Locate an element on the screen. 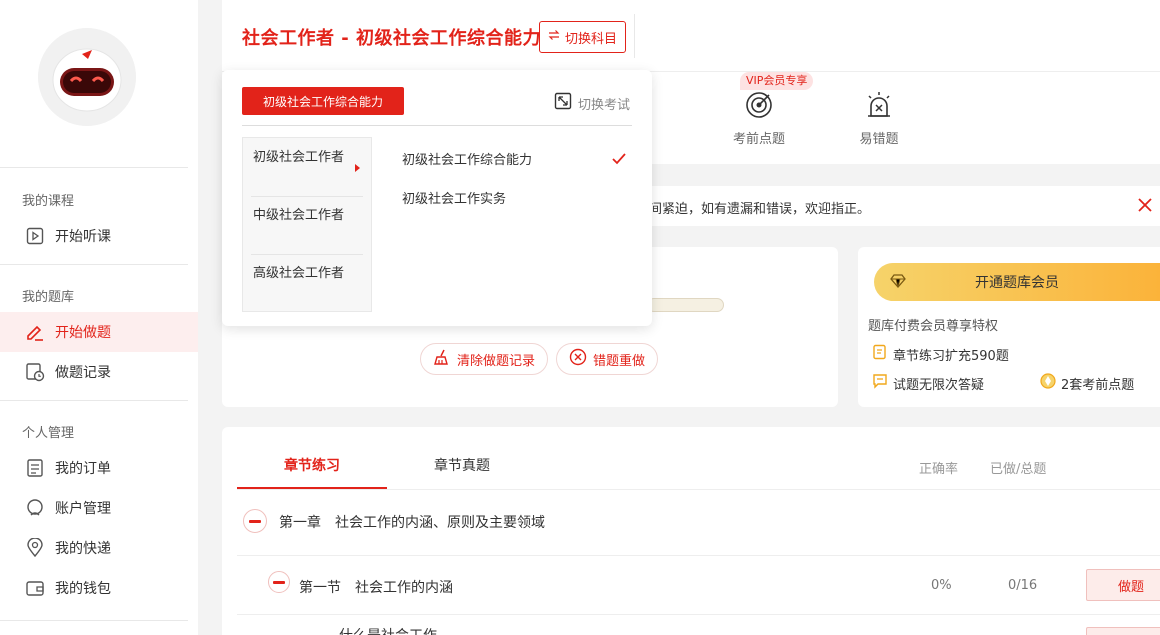  sidebar-item-label: 我的钱包 is located at coordinates (83, 589).